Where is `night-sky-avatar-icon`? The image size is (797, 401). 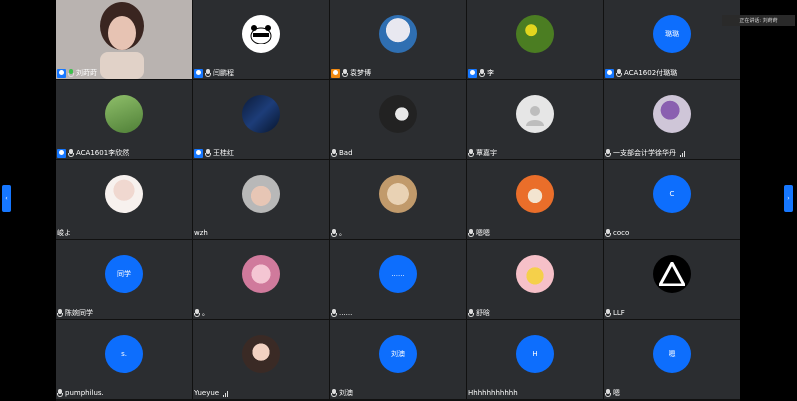 night-sky-avatar-icon is located at coordinates (261, 114).